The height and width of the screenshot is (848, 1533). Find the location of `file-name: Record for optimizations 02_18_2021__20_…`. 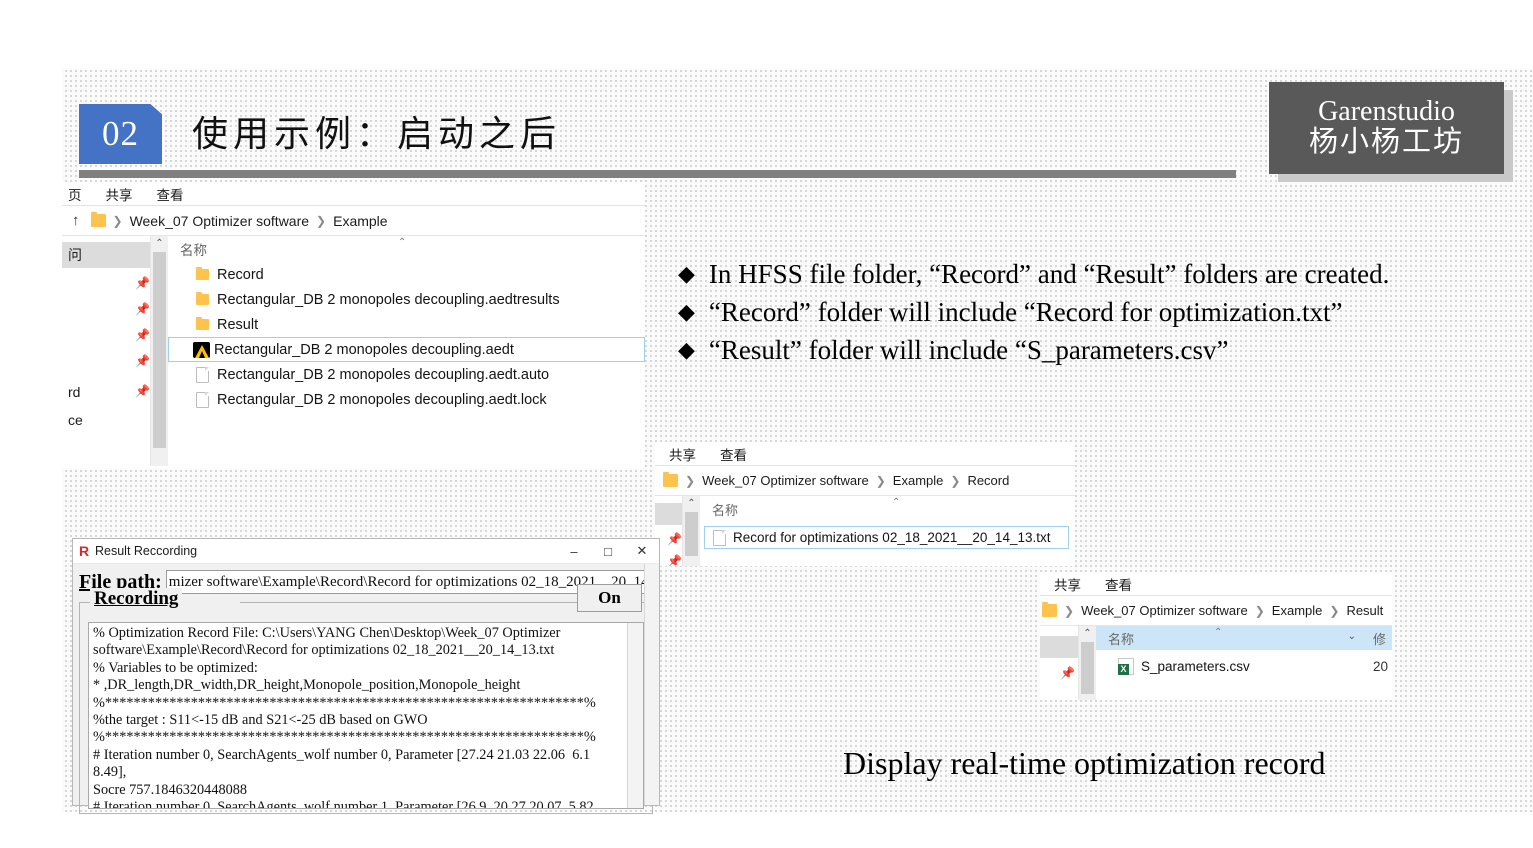

file-name: Record for optimizations 02_18_2021__20_… is located at coordinates (892, 537).